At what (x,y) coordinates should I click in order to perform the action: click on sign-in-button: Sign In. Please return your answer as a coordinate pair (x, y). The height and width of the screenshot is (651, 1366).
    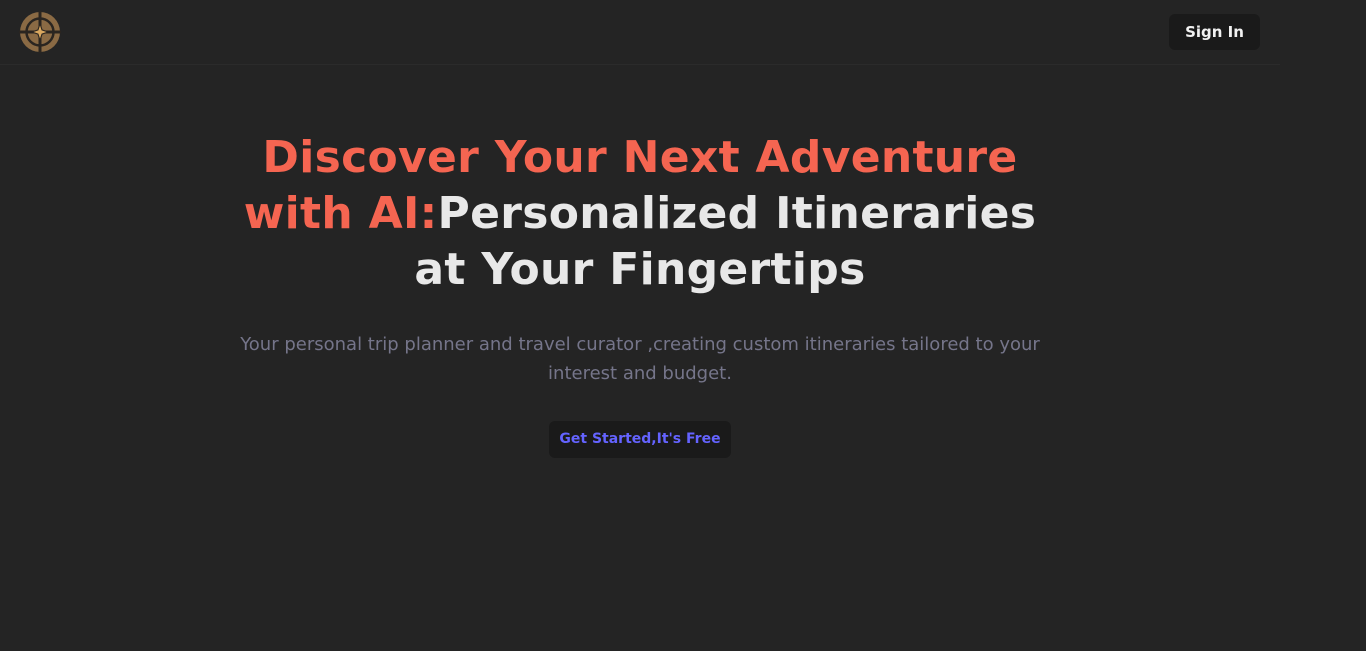
    Looking at the image, I should click on (1214, 32).